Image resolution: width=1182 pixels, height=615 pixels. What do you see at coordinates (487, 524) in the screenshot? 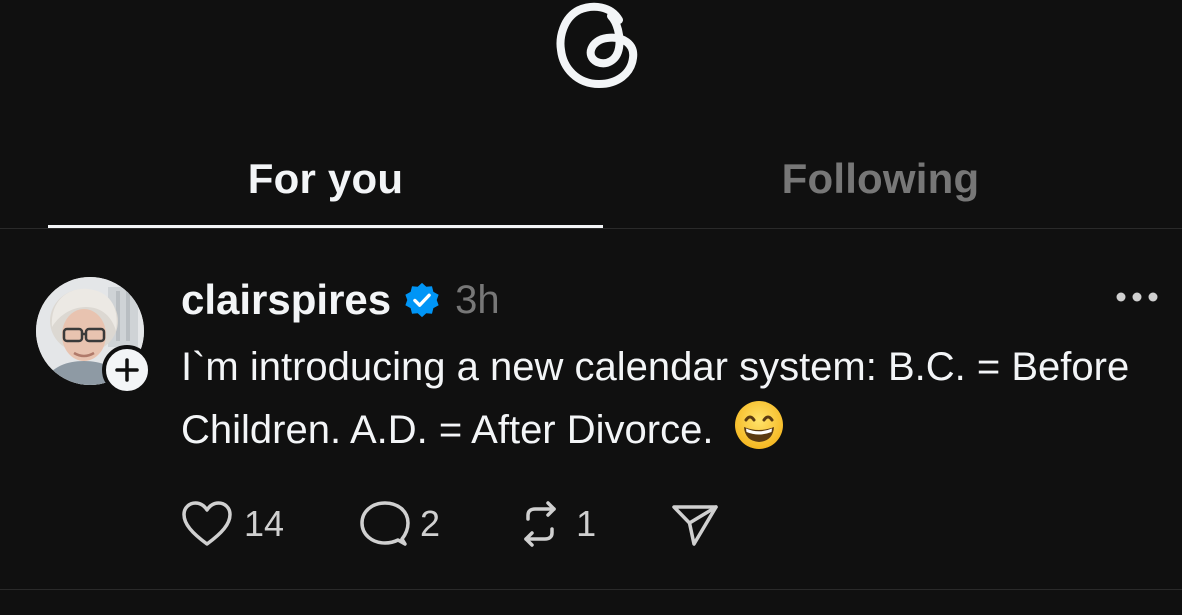
I see `post-actions: 14 2 1` at bounding box center [487, 524].